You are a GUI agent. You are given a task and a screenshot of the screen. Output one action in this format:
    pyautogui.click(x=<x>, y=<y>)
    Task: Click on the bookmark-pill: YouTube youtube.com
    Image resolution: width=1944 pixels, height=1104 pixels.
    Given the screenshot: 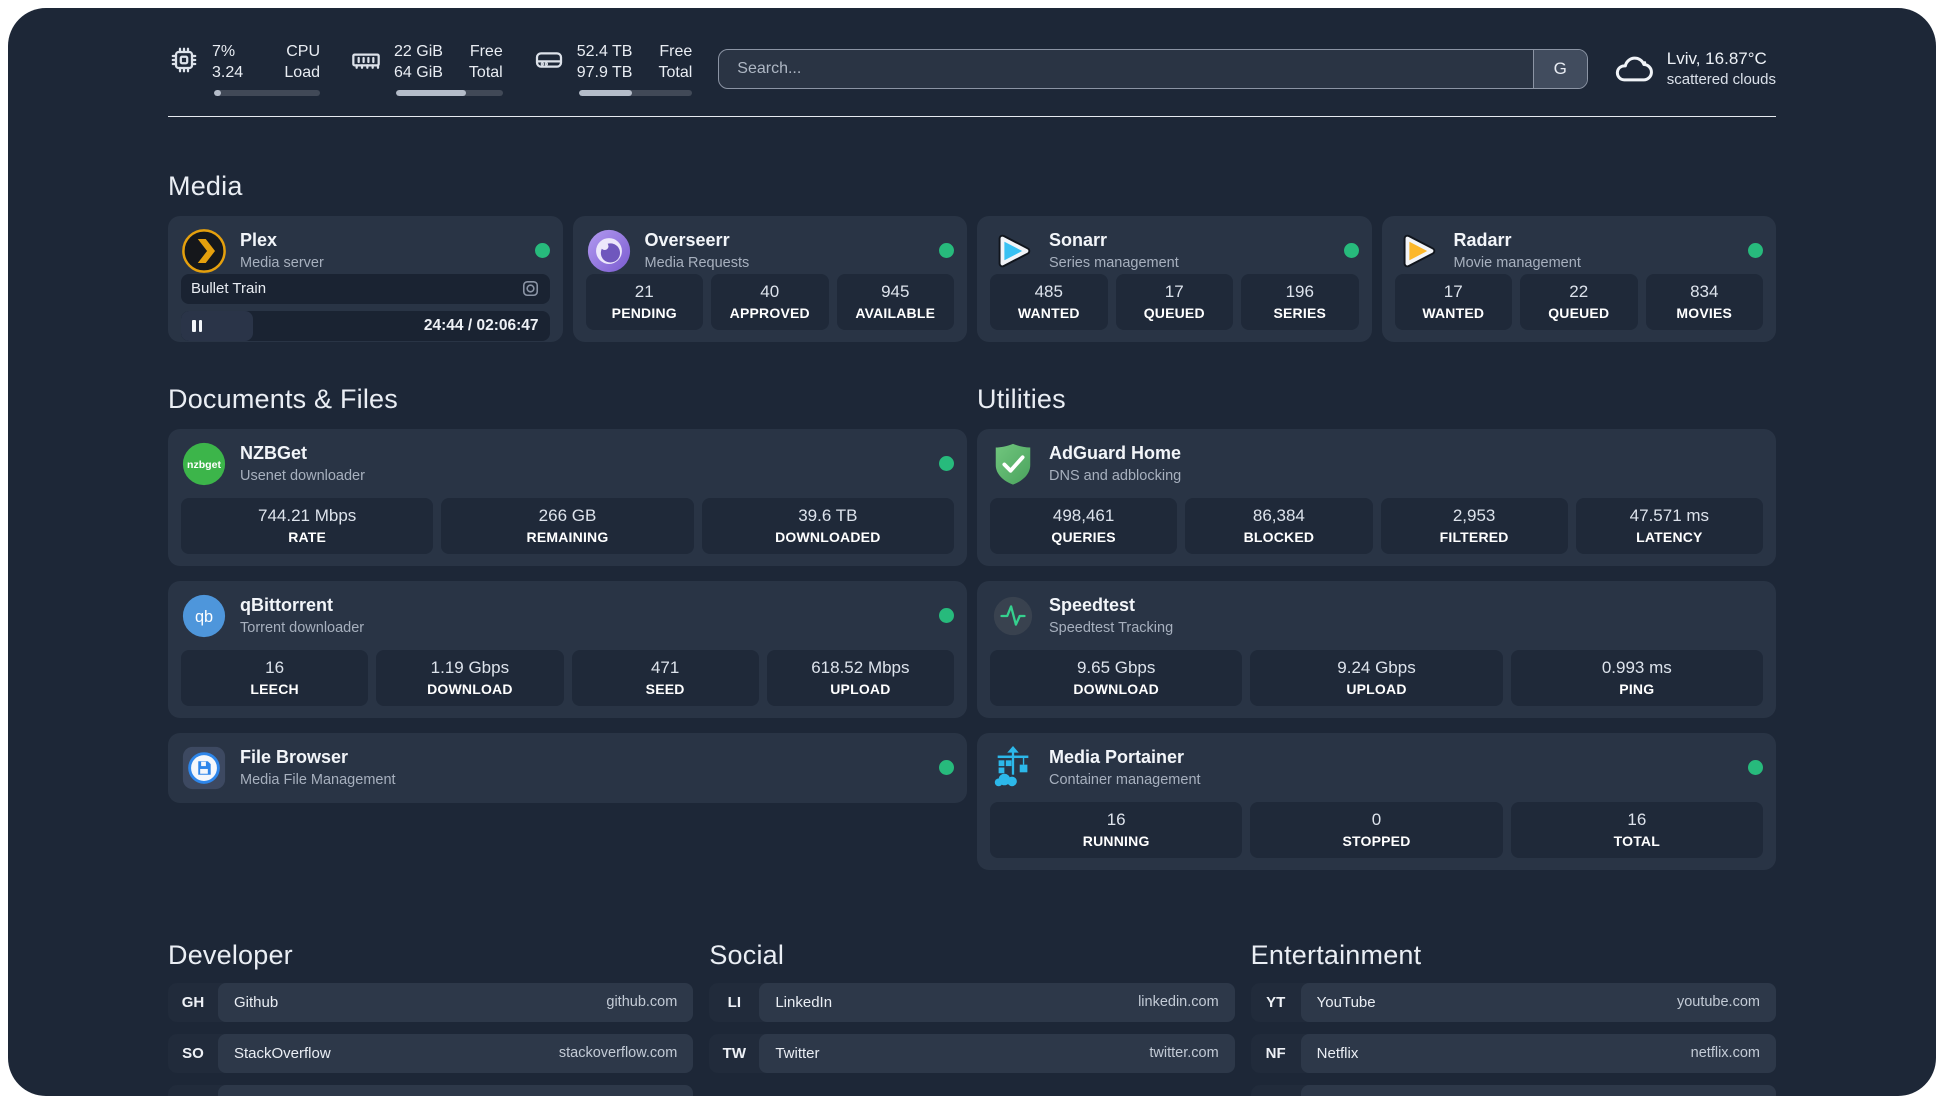 What is the action you would take?
    pyautogui.click(x=1538, y=1002)
    